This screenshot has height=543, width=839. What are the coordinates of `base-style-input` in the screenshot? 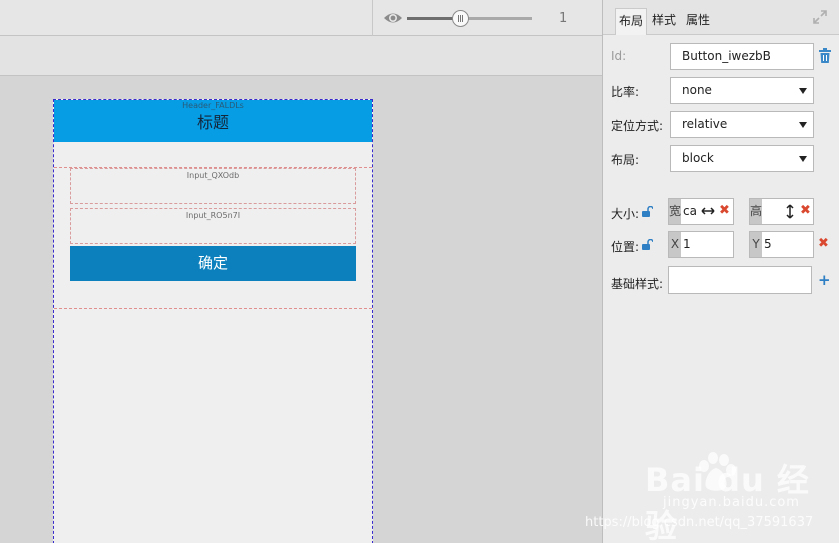 It's located at (740, 280).